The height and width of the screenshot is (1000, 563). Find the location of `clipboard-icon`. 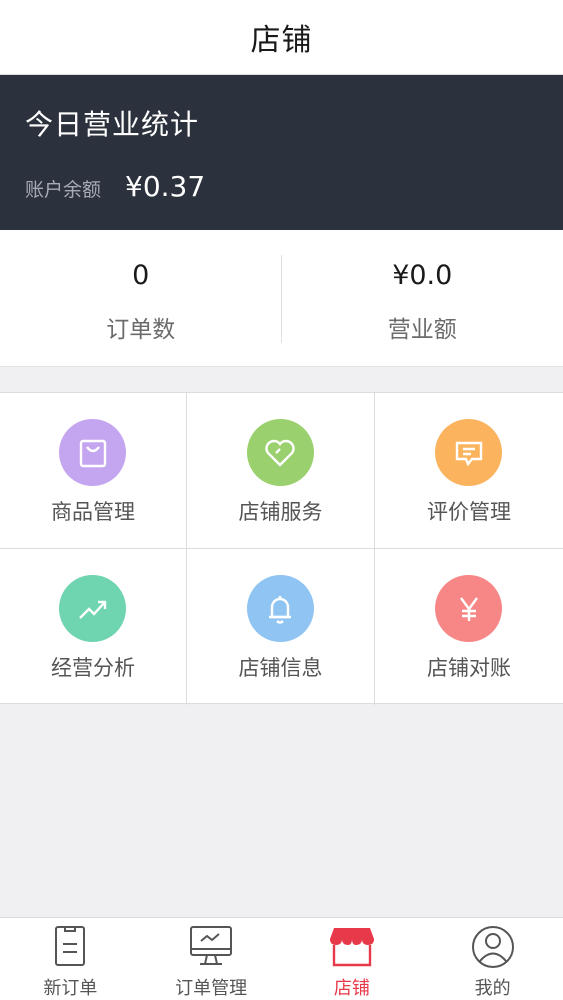

clipboard-icon is located at coordinates (70, 946).